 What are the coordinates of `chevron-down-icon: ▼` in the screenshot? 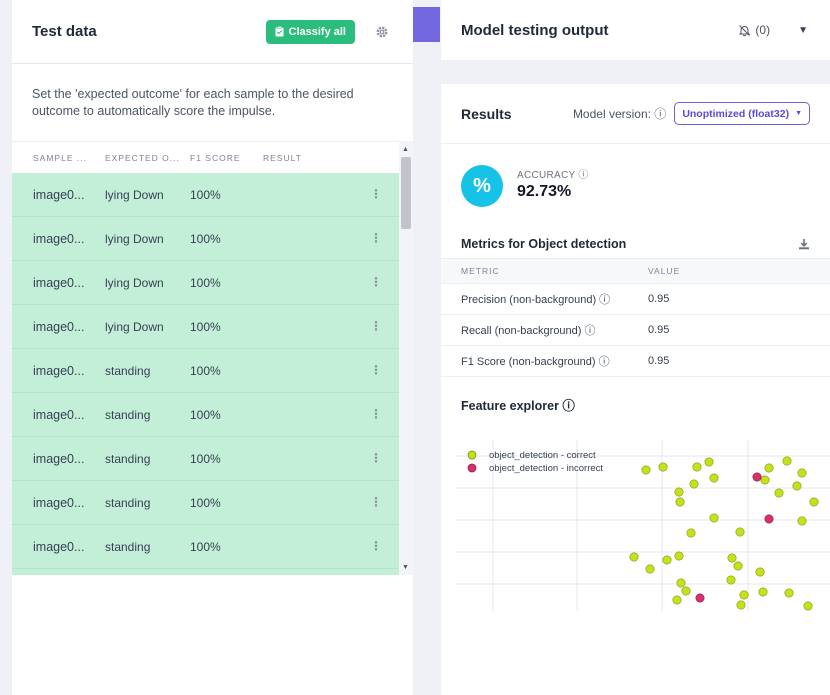 It's located at (803, 30).